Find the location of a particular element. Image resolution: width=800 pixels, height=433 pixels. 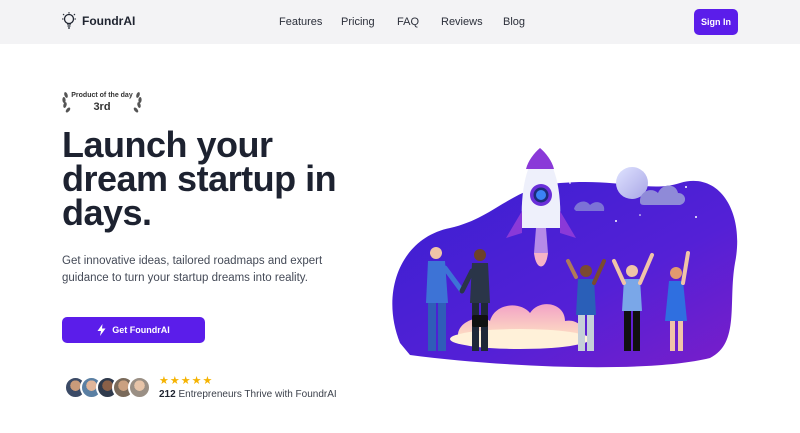

nav-link-pricing: Pricing is located at coordinates (358, 22).